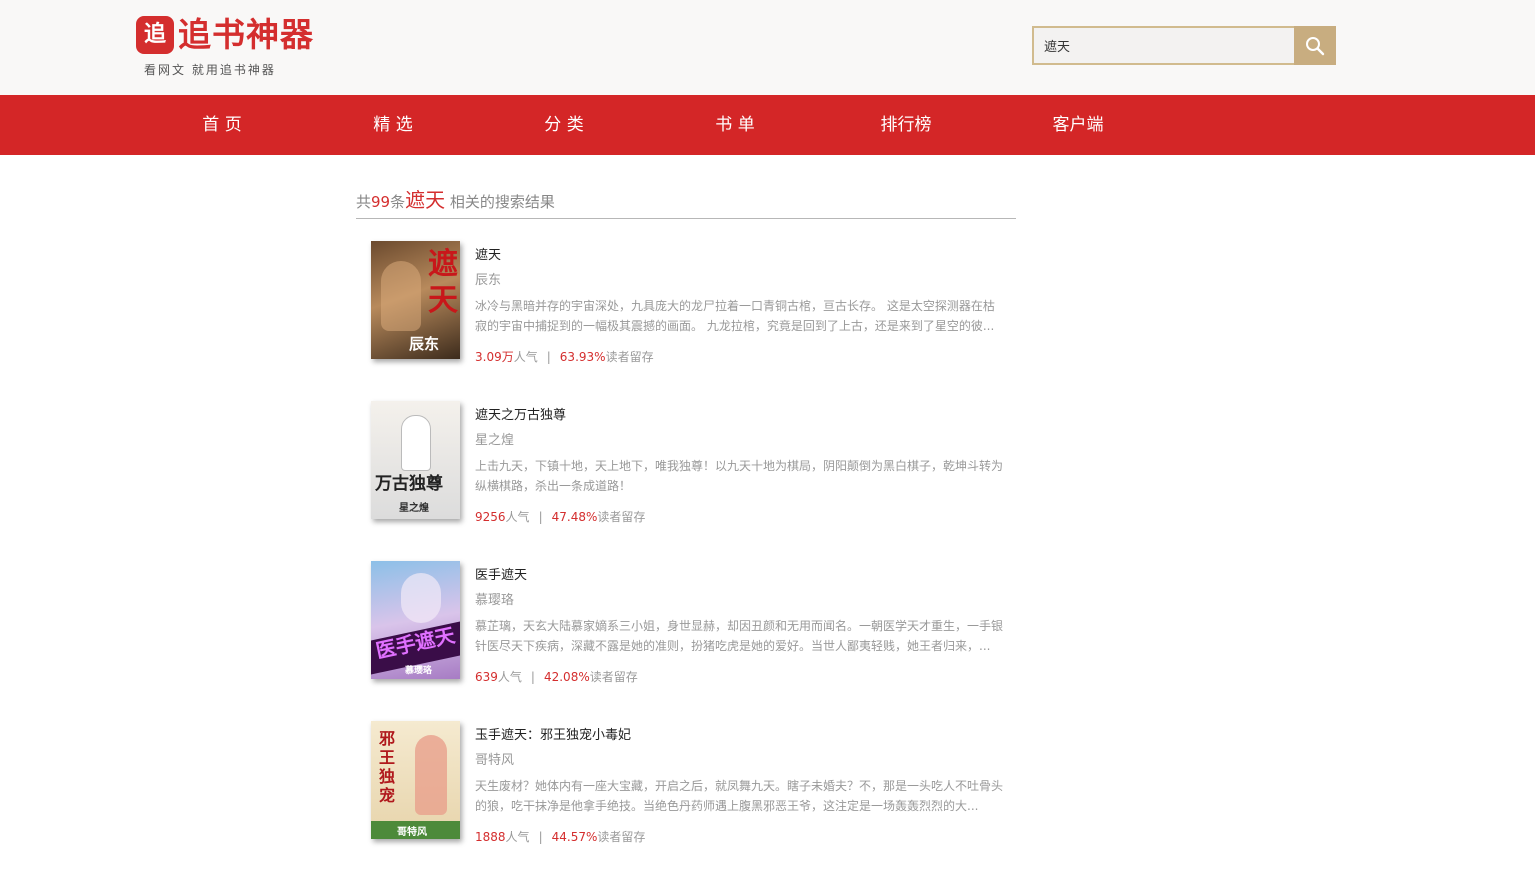  I want to click on retention-value: 42.08%, so click(566, 677).